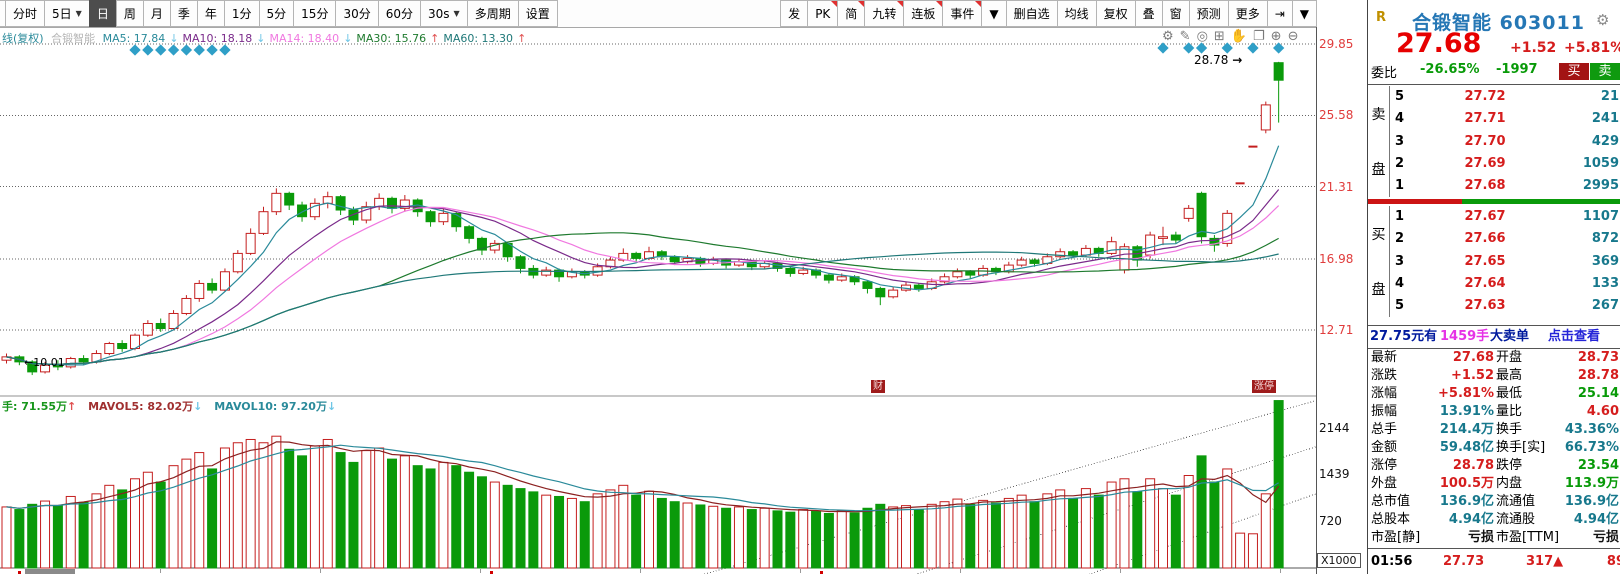 This screenshot has height=574, width=1620. I want to click on toolbar-button-1分: 1分, so click(241, 13).